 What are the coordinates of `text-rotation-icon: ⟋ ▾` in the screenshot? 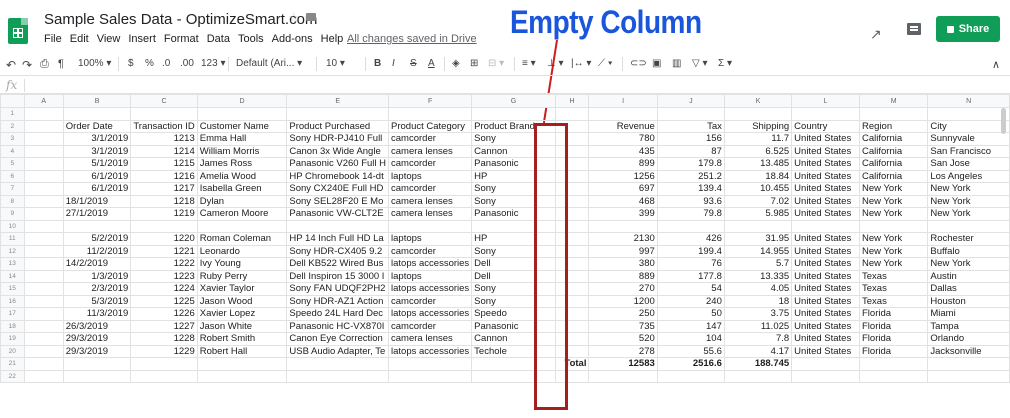 It's located at (605, 63).